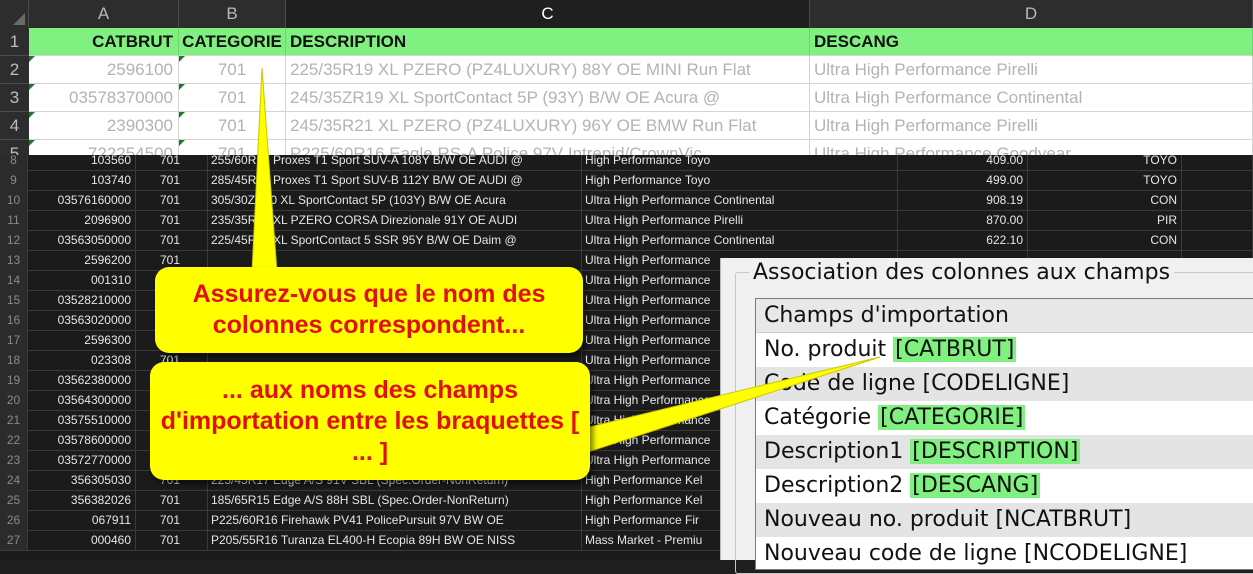  I want to click on cell: 03572770000, so click(82, 460).